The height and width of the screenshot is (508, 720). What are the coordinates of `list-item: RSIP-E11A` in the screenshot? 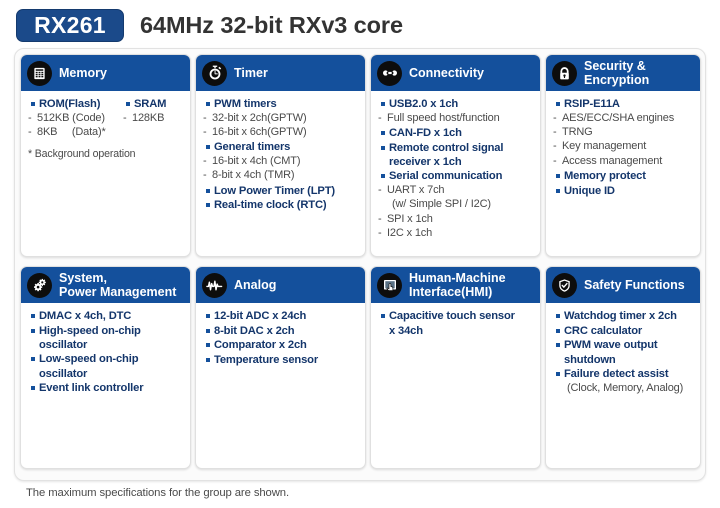 It's located at (624, 104).